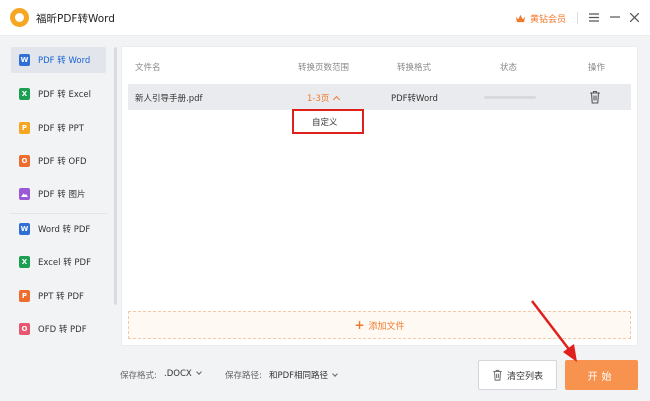  What do you see at coordinates (359, 325) in the screenshot?
I see `plus-icon: +` at bounding box center [359, 325].